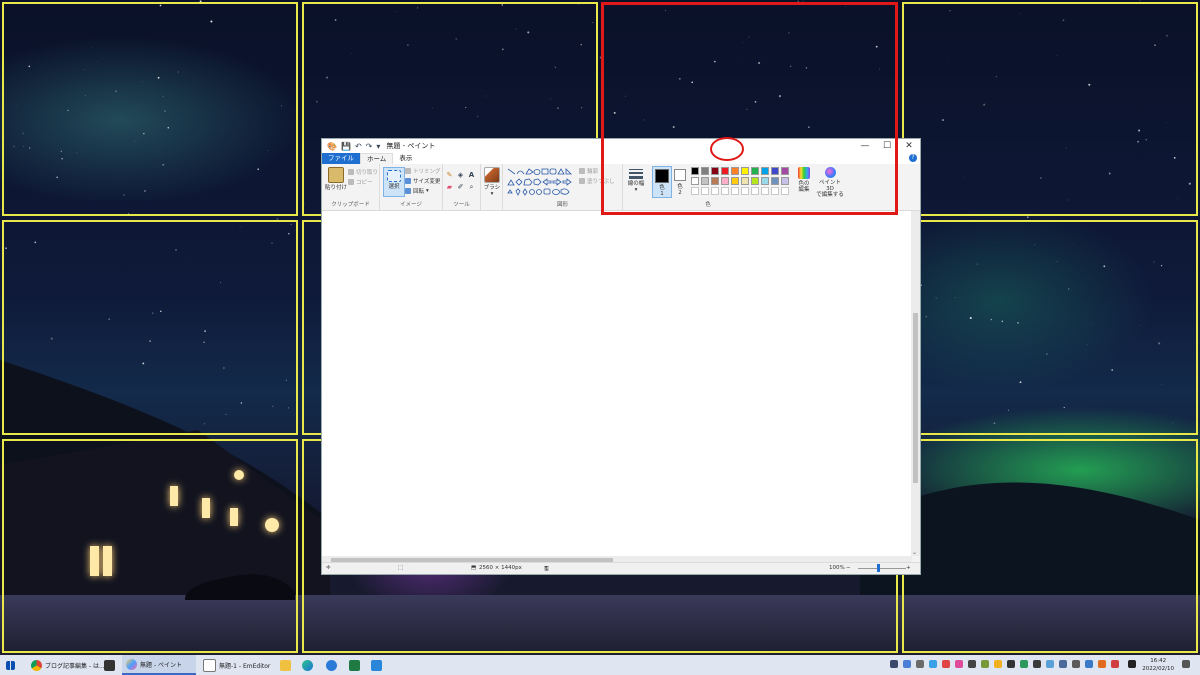  I want to click on tab-home: ホーム, so click(377, 158).